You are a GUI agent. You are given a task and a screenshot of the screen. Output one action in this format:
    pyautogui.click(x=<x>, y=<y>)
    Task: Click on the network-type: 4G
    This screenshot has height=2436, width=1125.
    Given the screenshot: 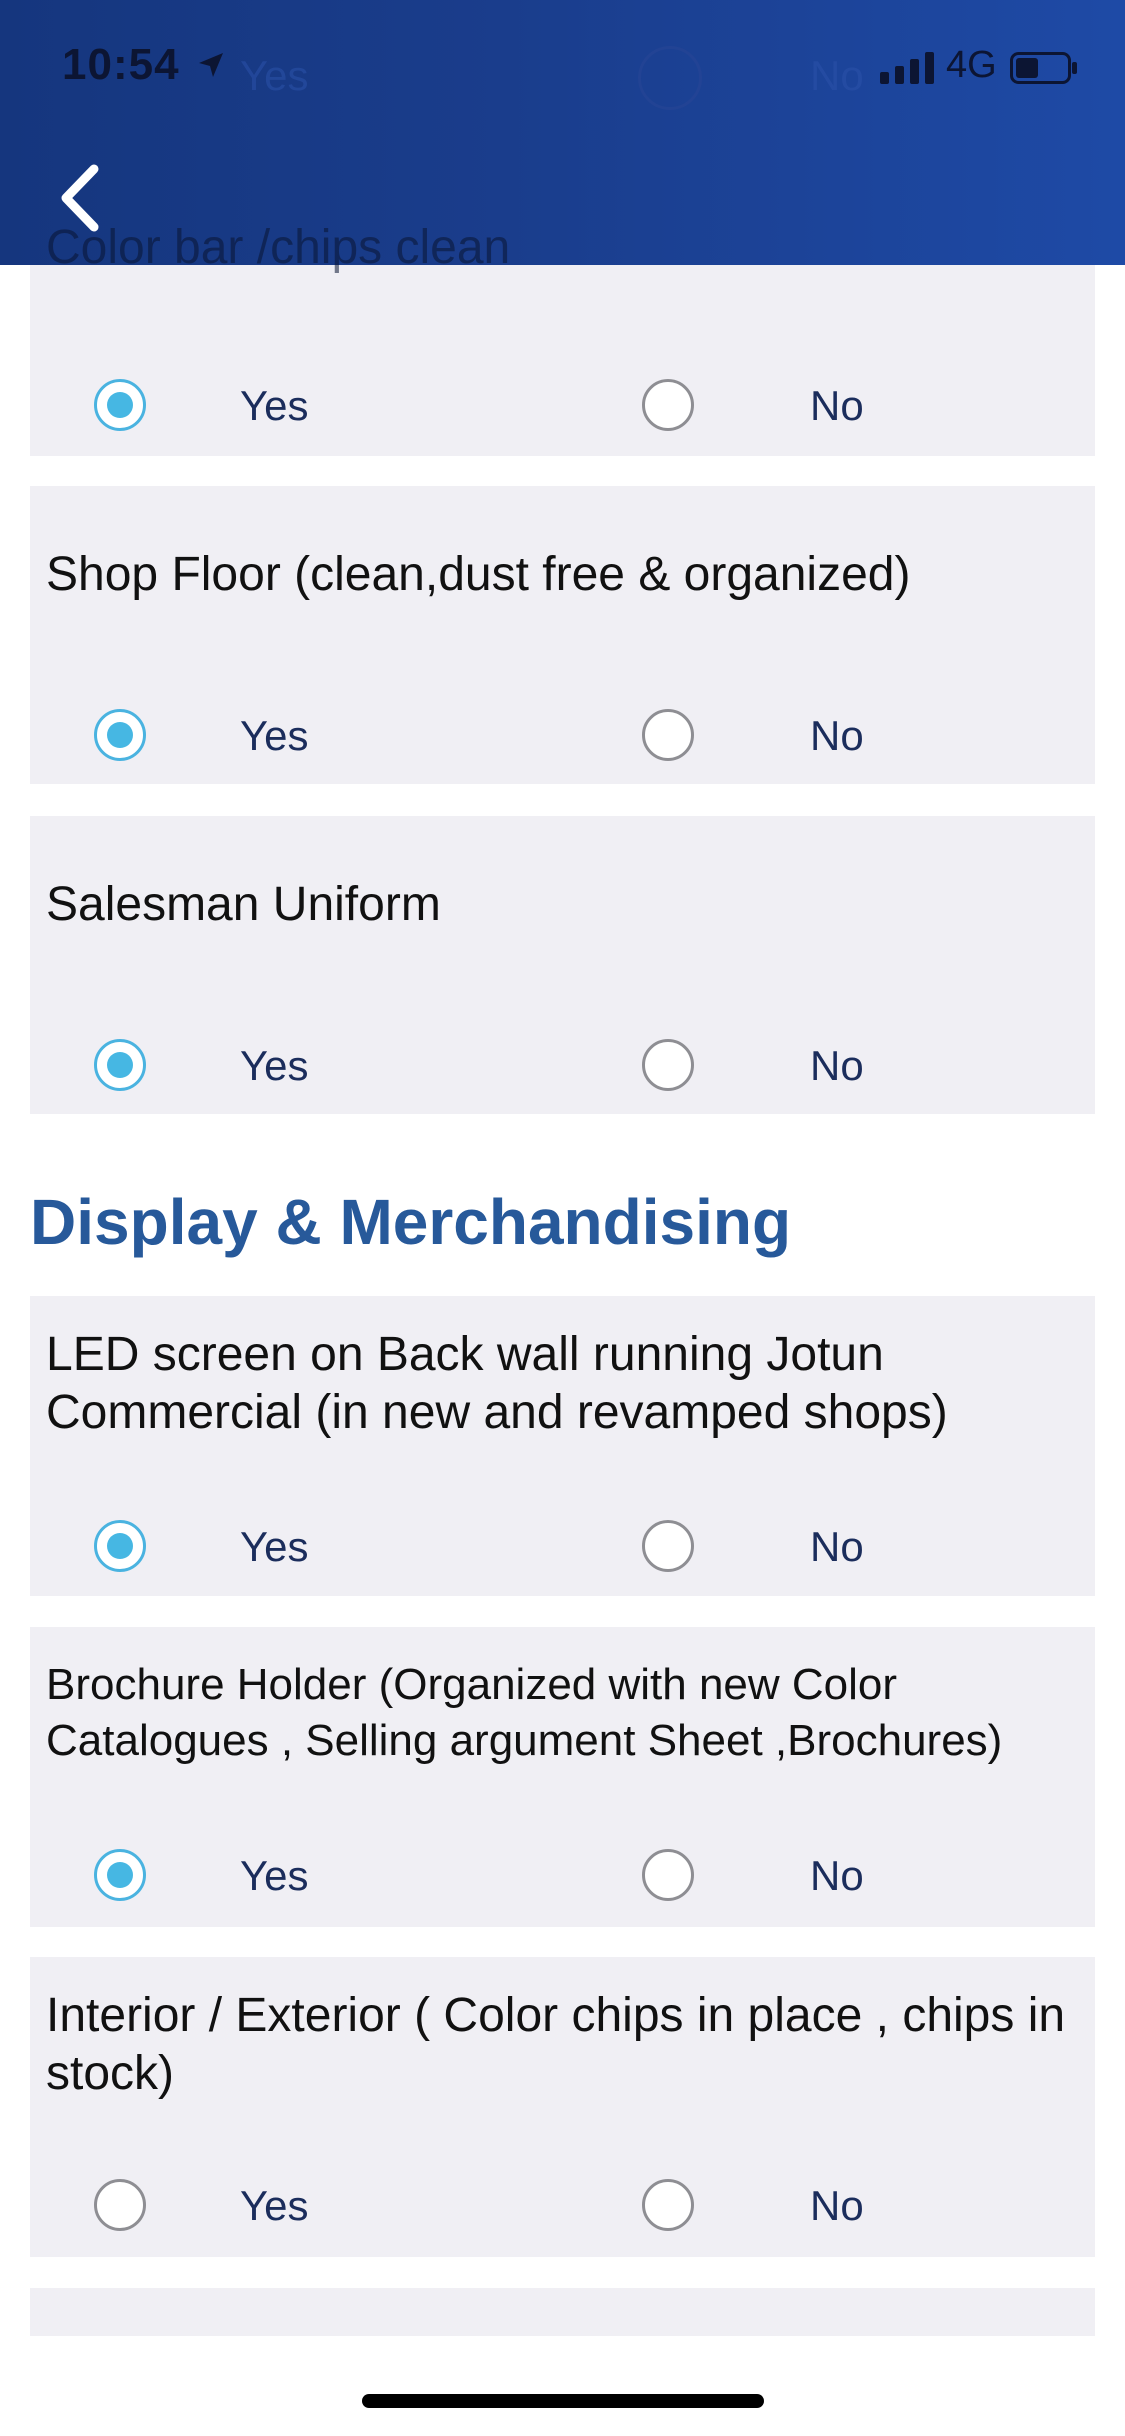 What is the action you would take?
    pyautogui.click(x=971, y=65)
    